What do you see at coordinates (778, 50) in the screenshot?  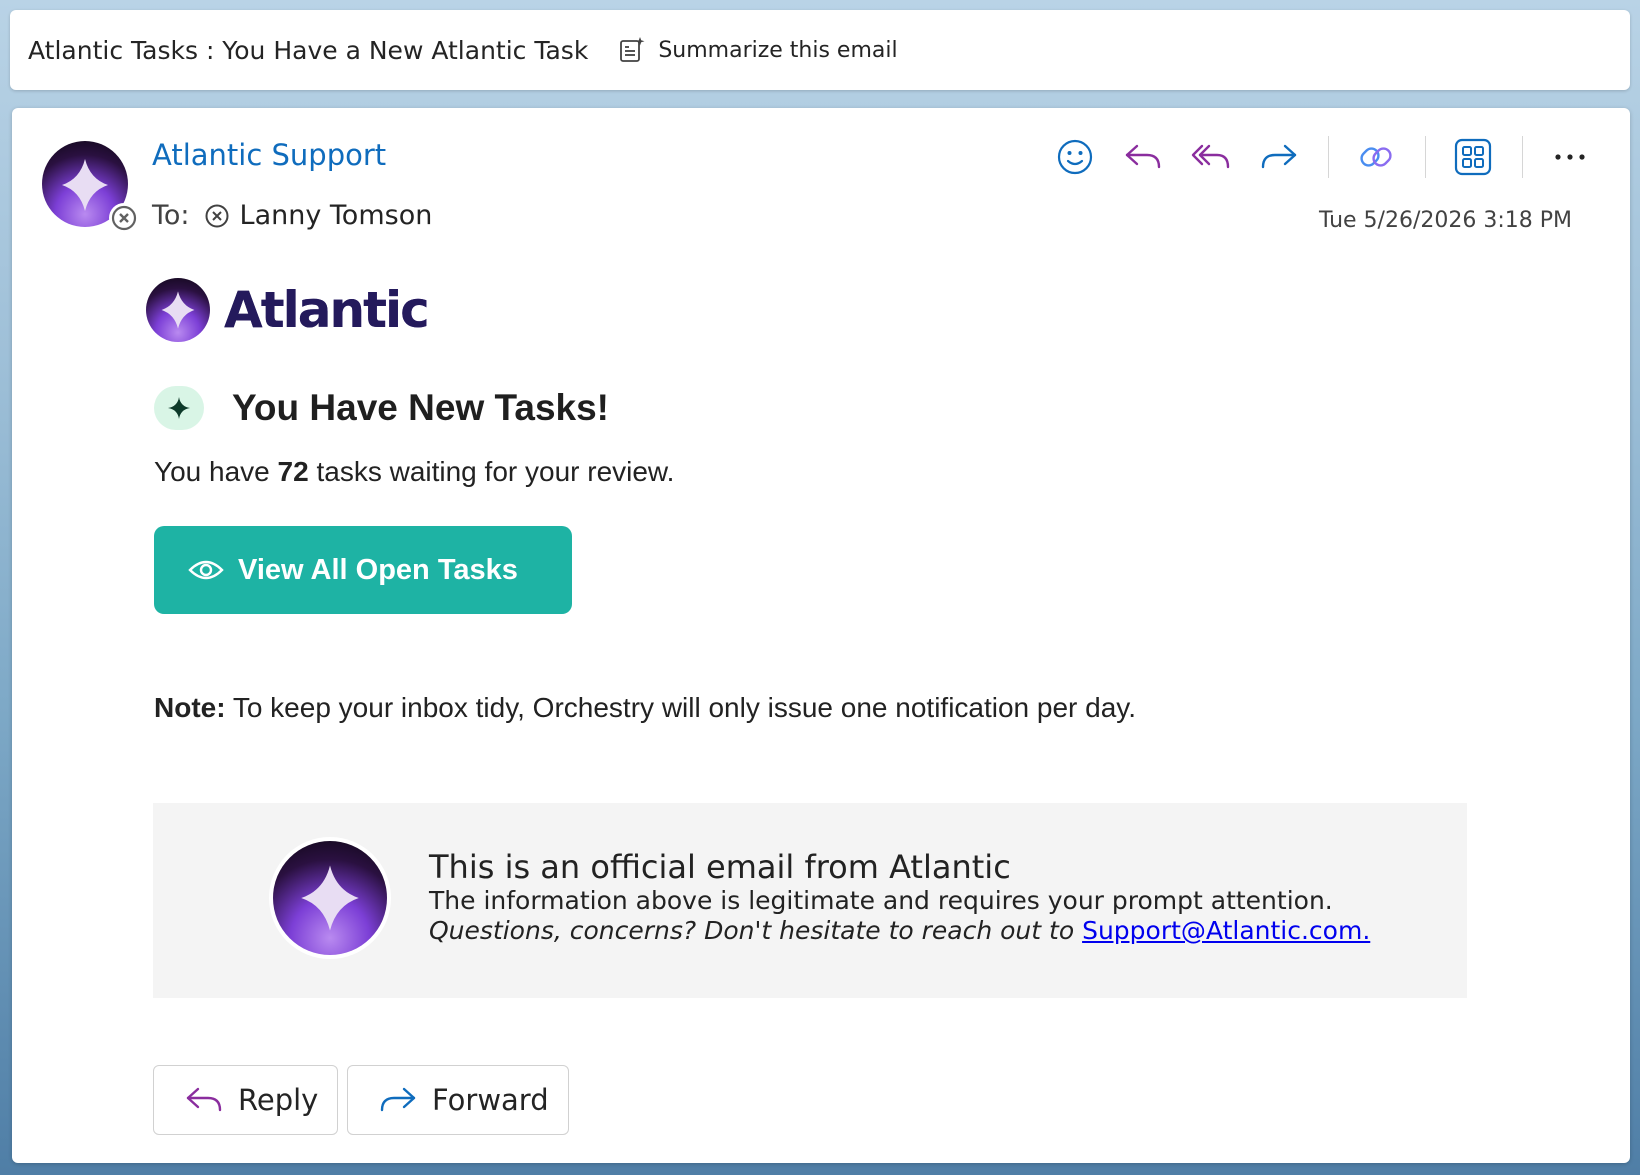 I see `summarize-label: Summarize this email` at bounding box center [778, 50].